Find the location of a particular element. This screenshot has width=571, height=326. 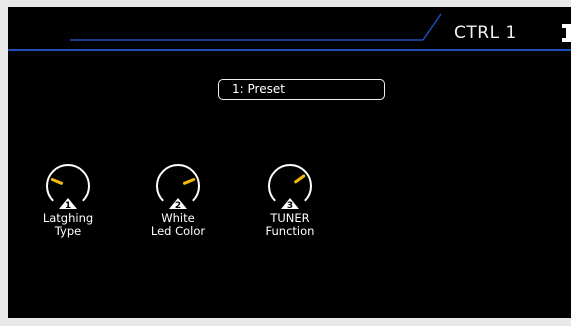

knob-tuner-function: 3 TUNER Function is located at coordinates (290, 200).